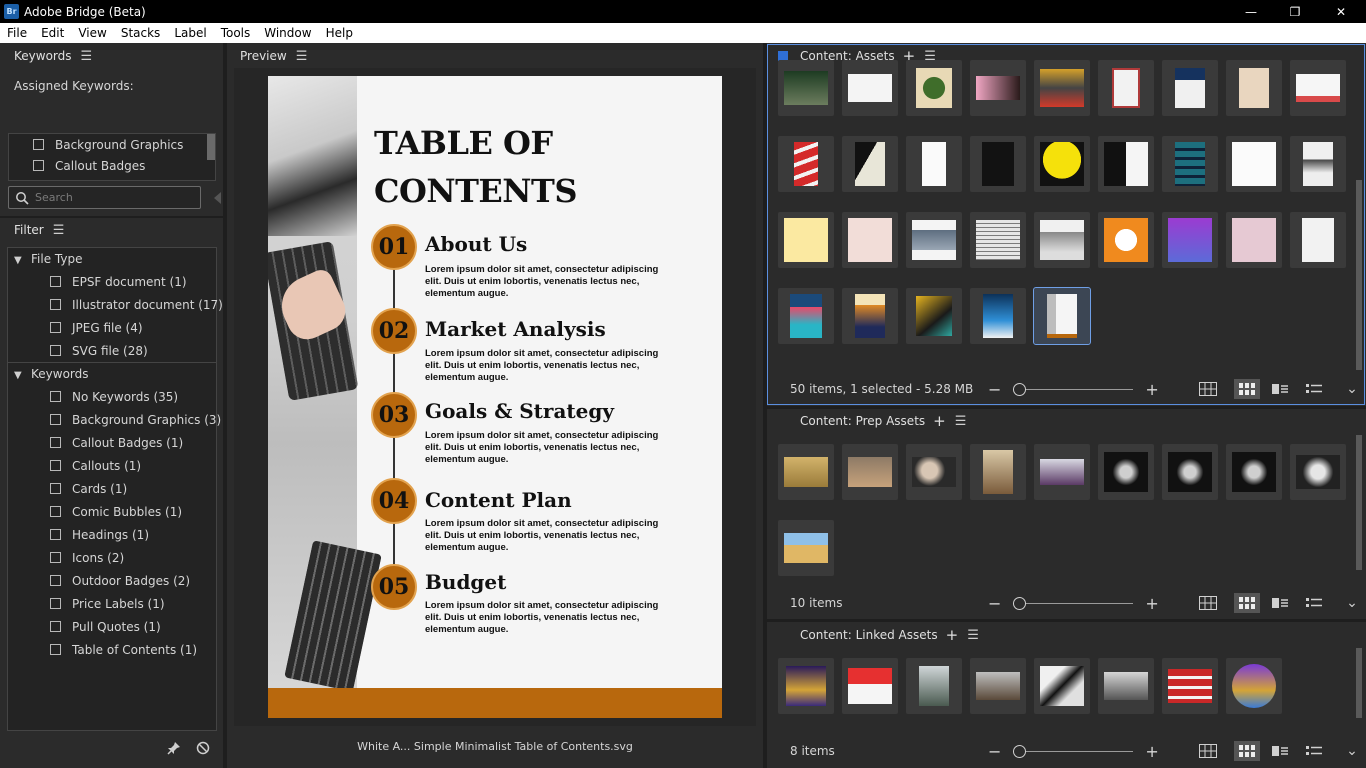 The width and height of the screenshot is (1366, 768). I want to click on filter-item: Callouts (1), so click(95, 466).